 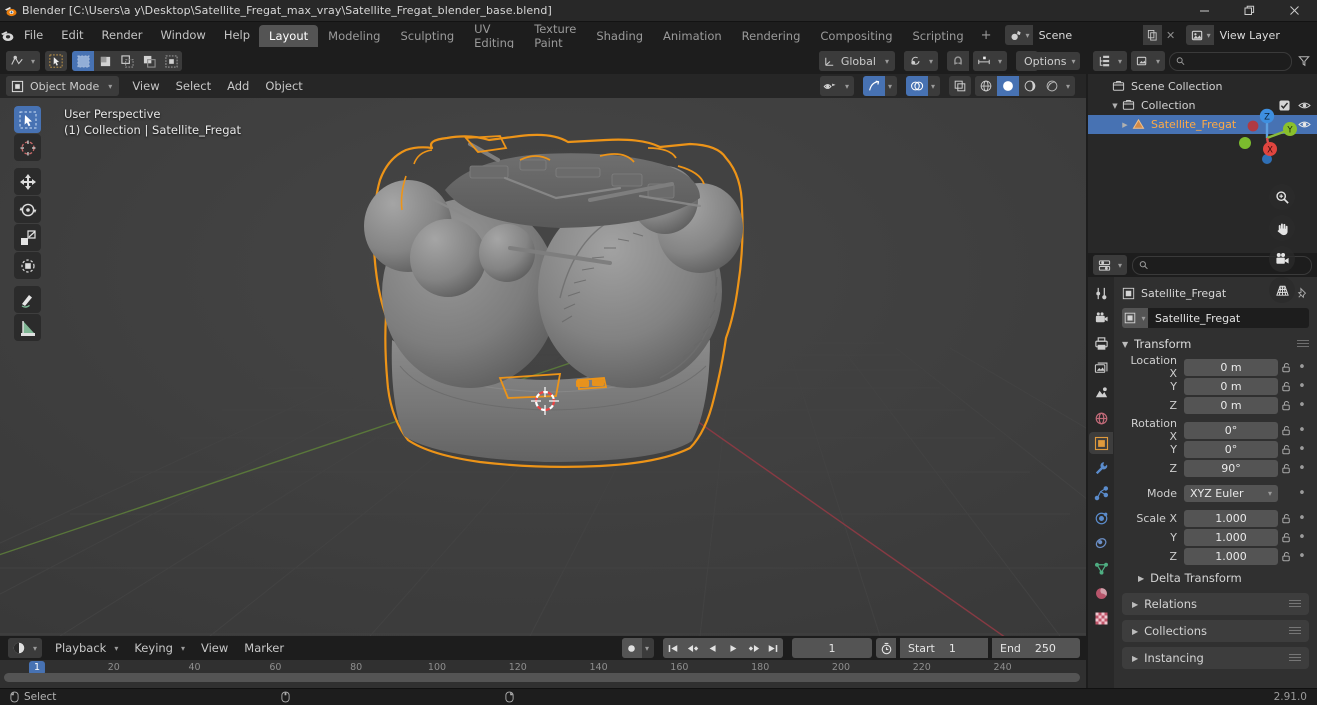 I want to click on outliner-display-mode: ▾, so click(x=1148, y=61).